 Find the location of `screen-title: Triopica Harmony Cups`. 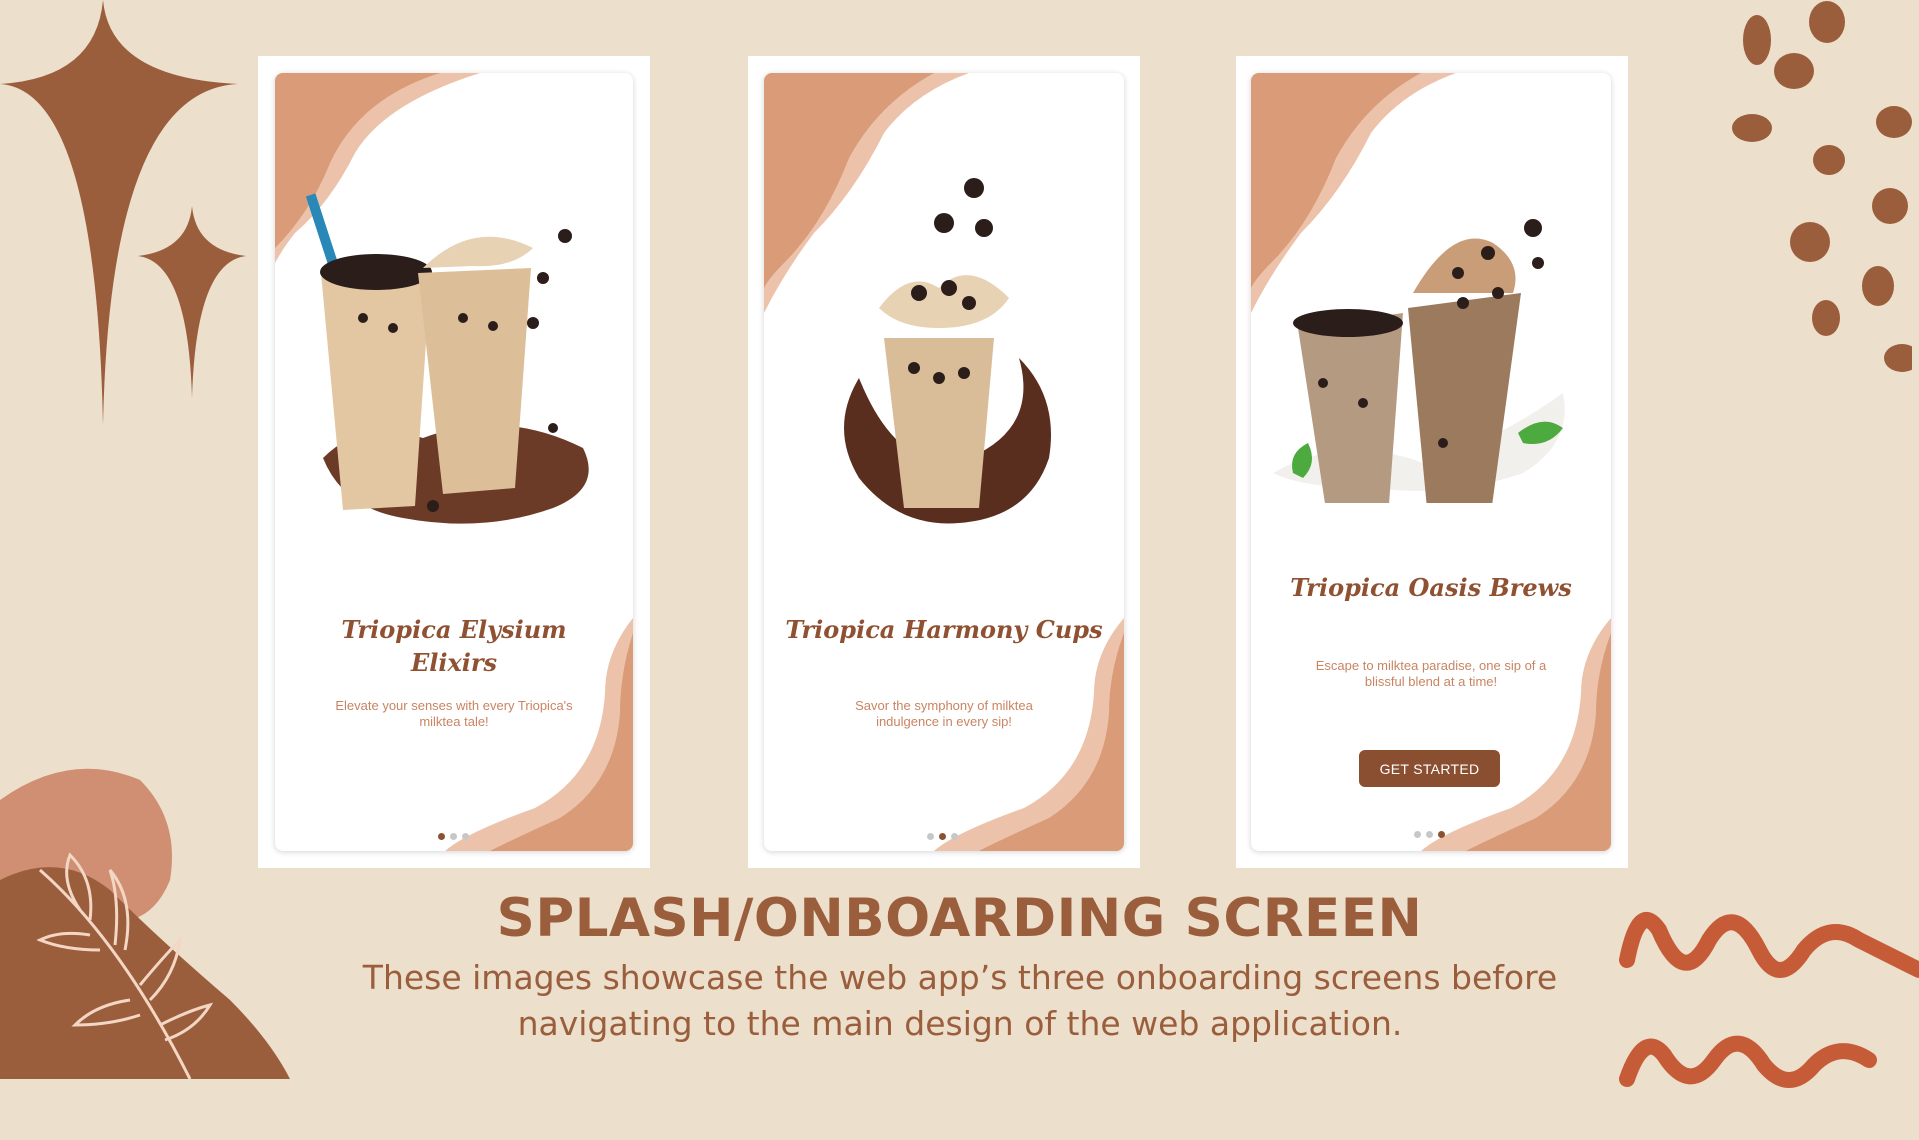

screen-title: Triopica Harmony Cups is located at coordinates (944, 629).